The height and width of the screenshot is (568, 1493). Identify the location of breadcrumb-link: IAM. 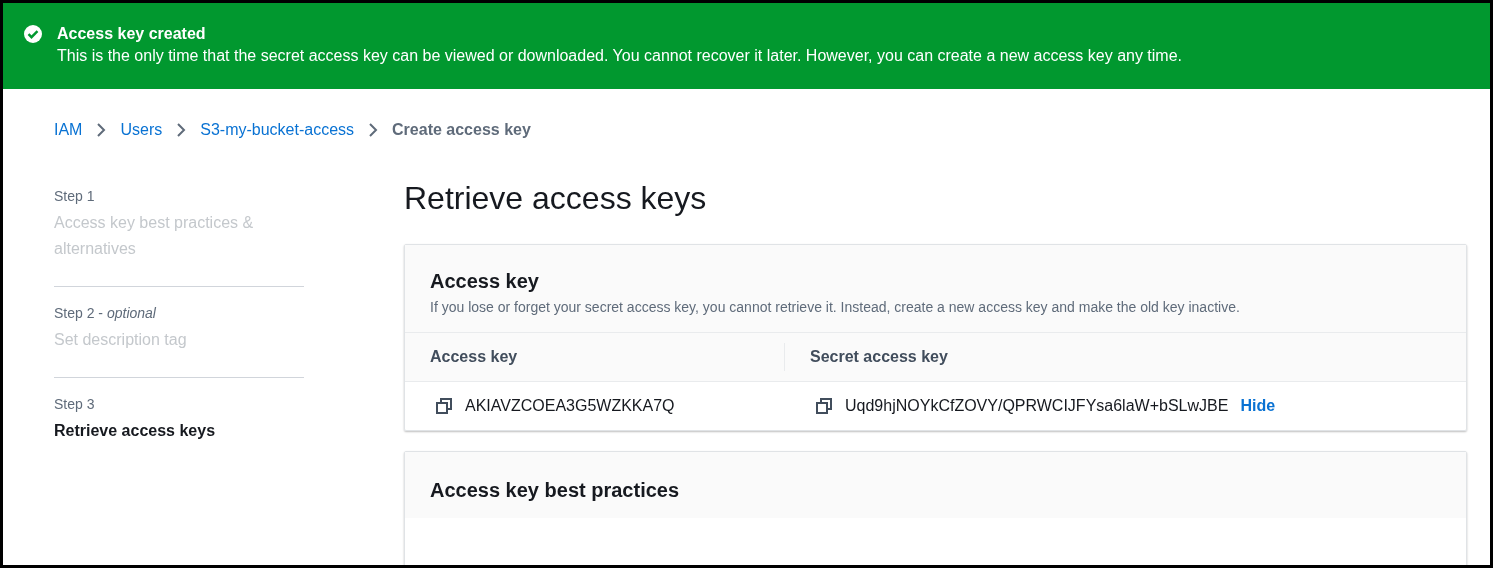
(68, 130).